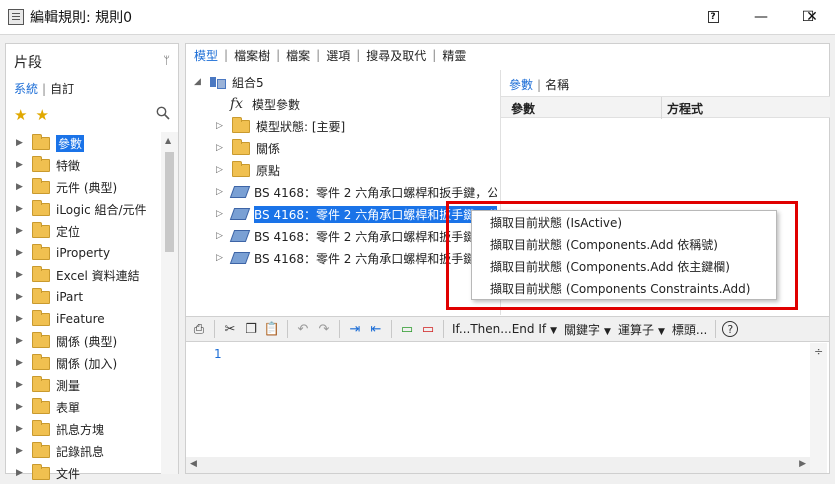 The width and height of the screenshot is (835, 484). What do you see at coordinates (163, 113) in the screenshot?
I see `search-icon` at bounding box center [163, 113].